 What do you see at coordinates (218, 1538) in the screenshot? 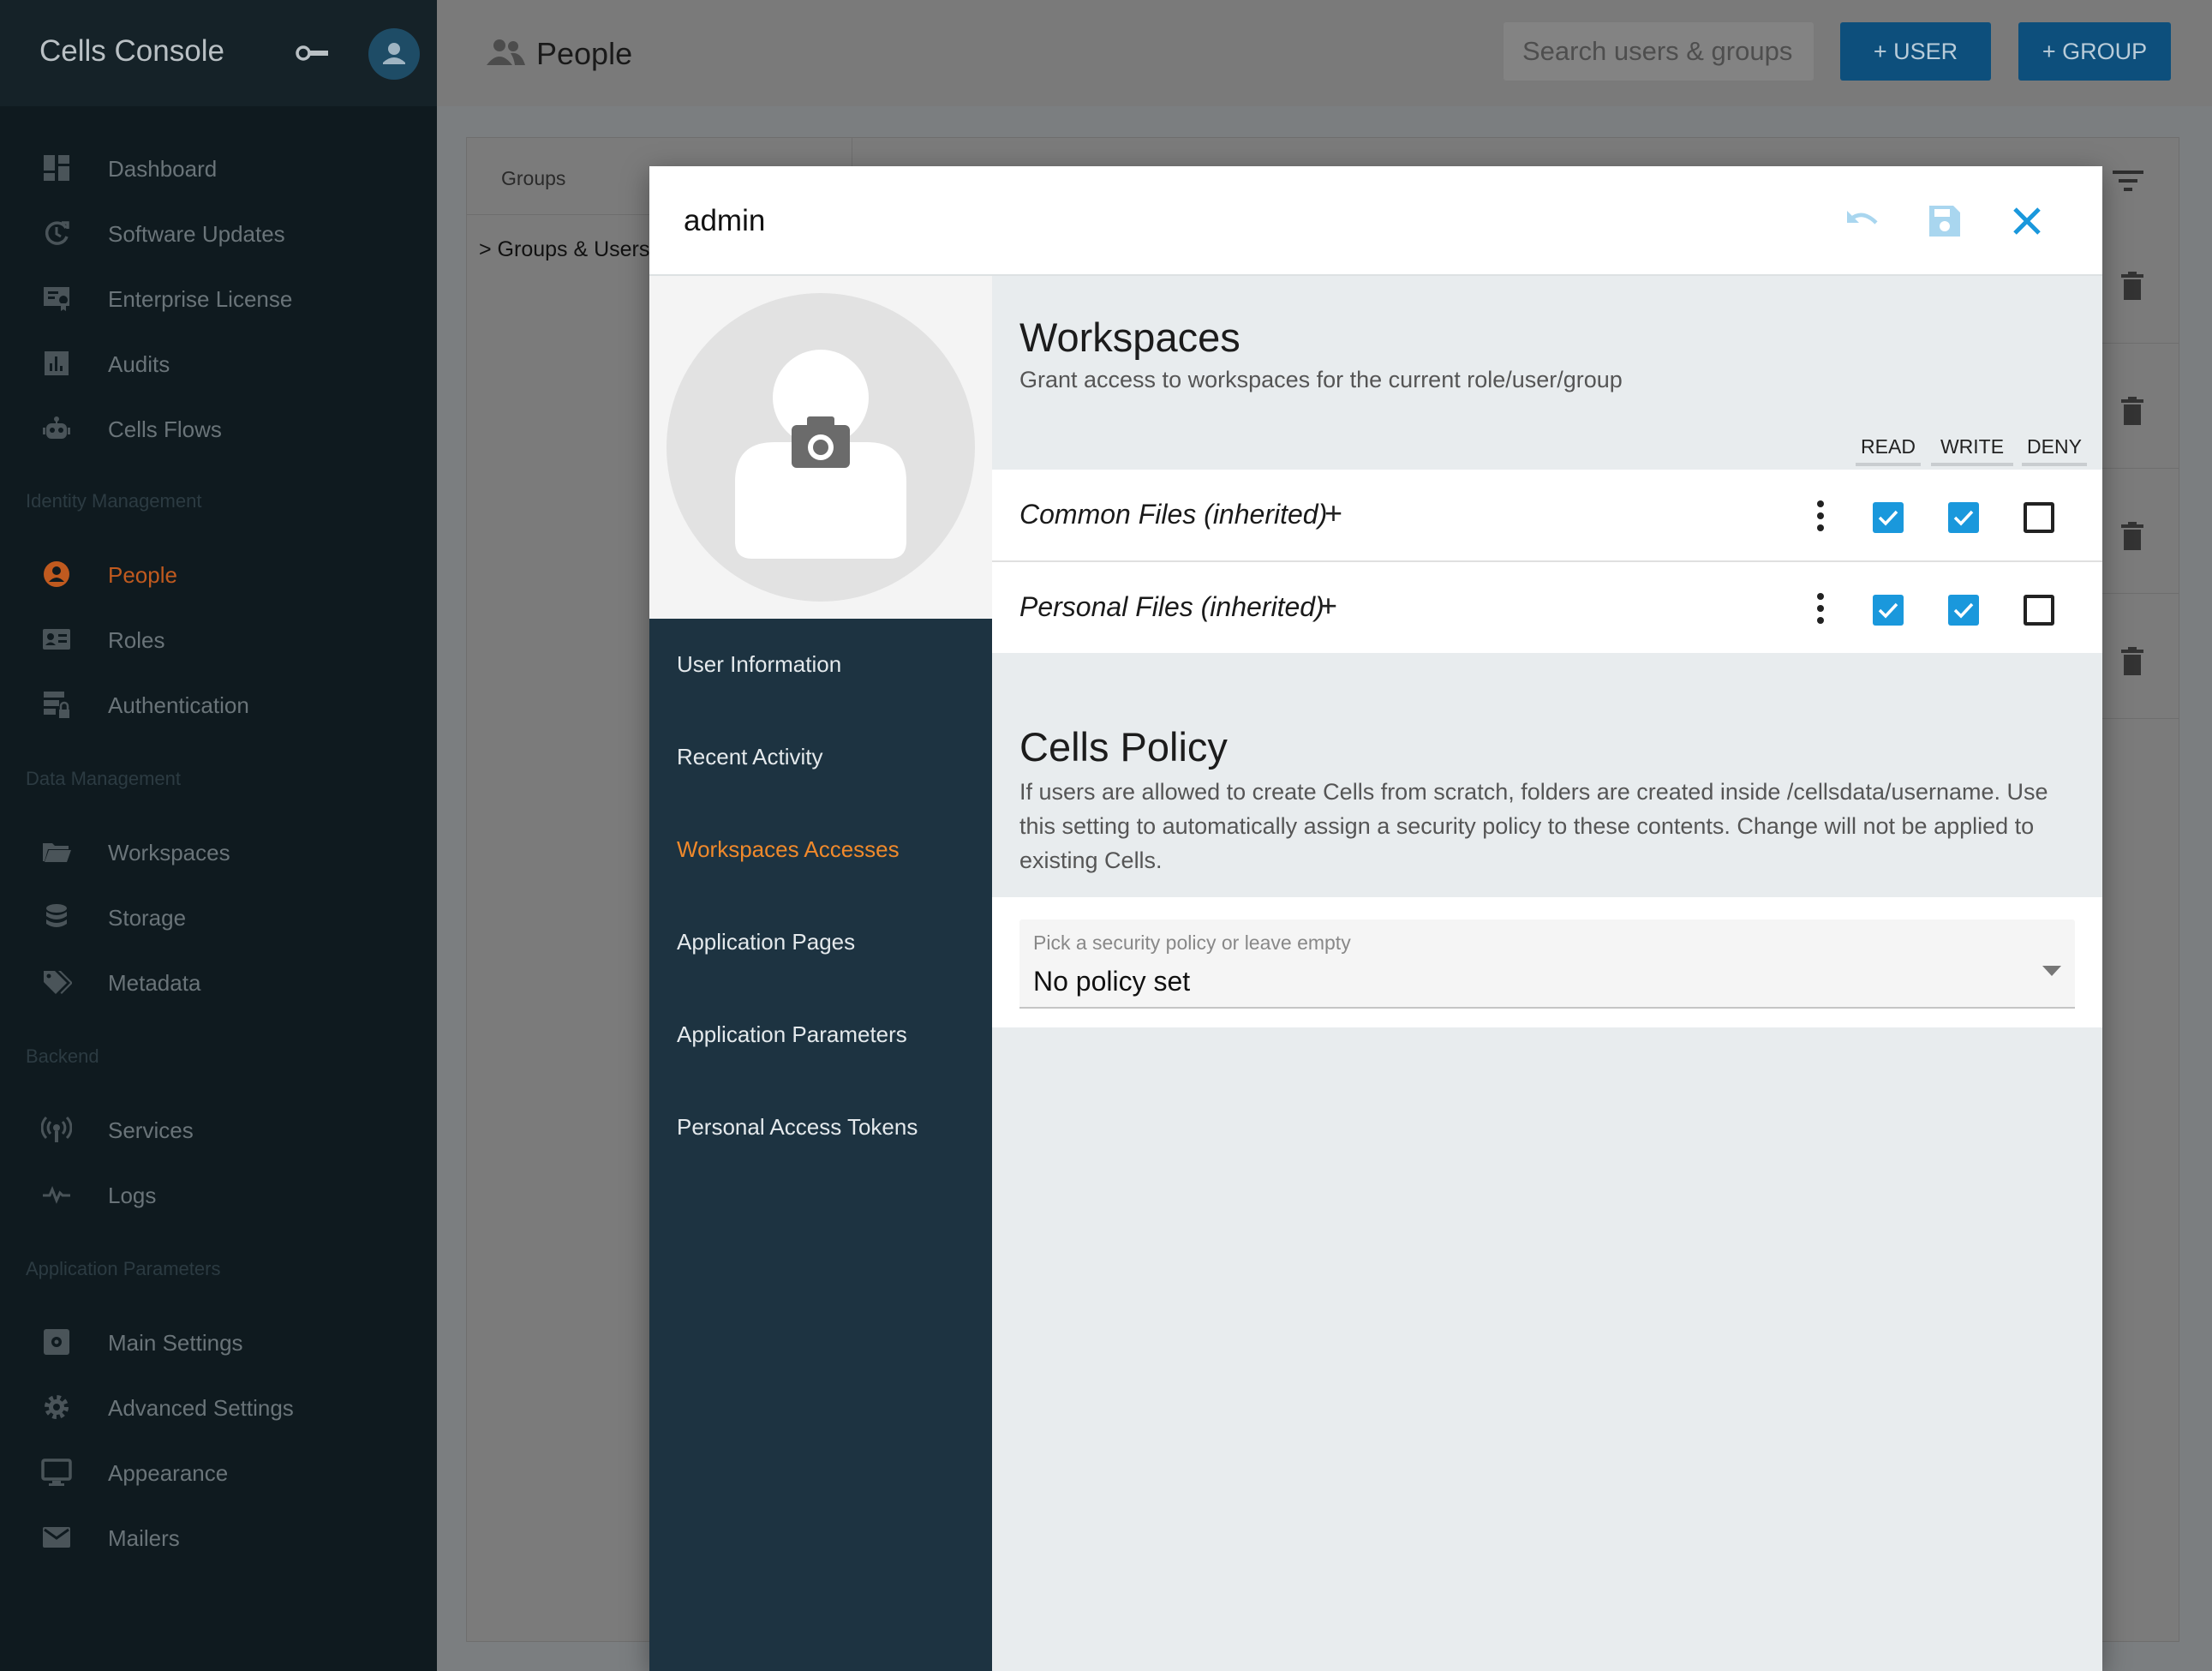
I see `sidebar-item-mailers: Mailers` at bounding box center [218, 1538].